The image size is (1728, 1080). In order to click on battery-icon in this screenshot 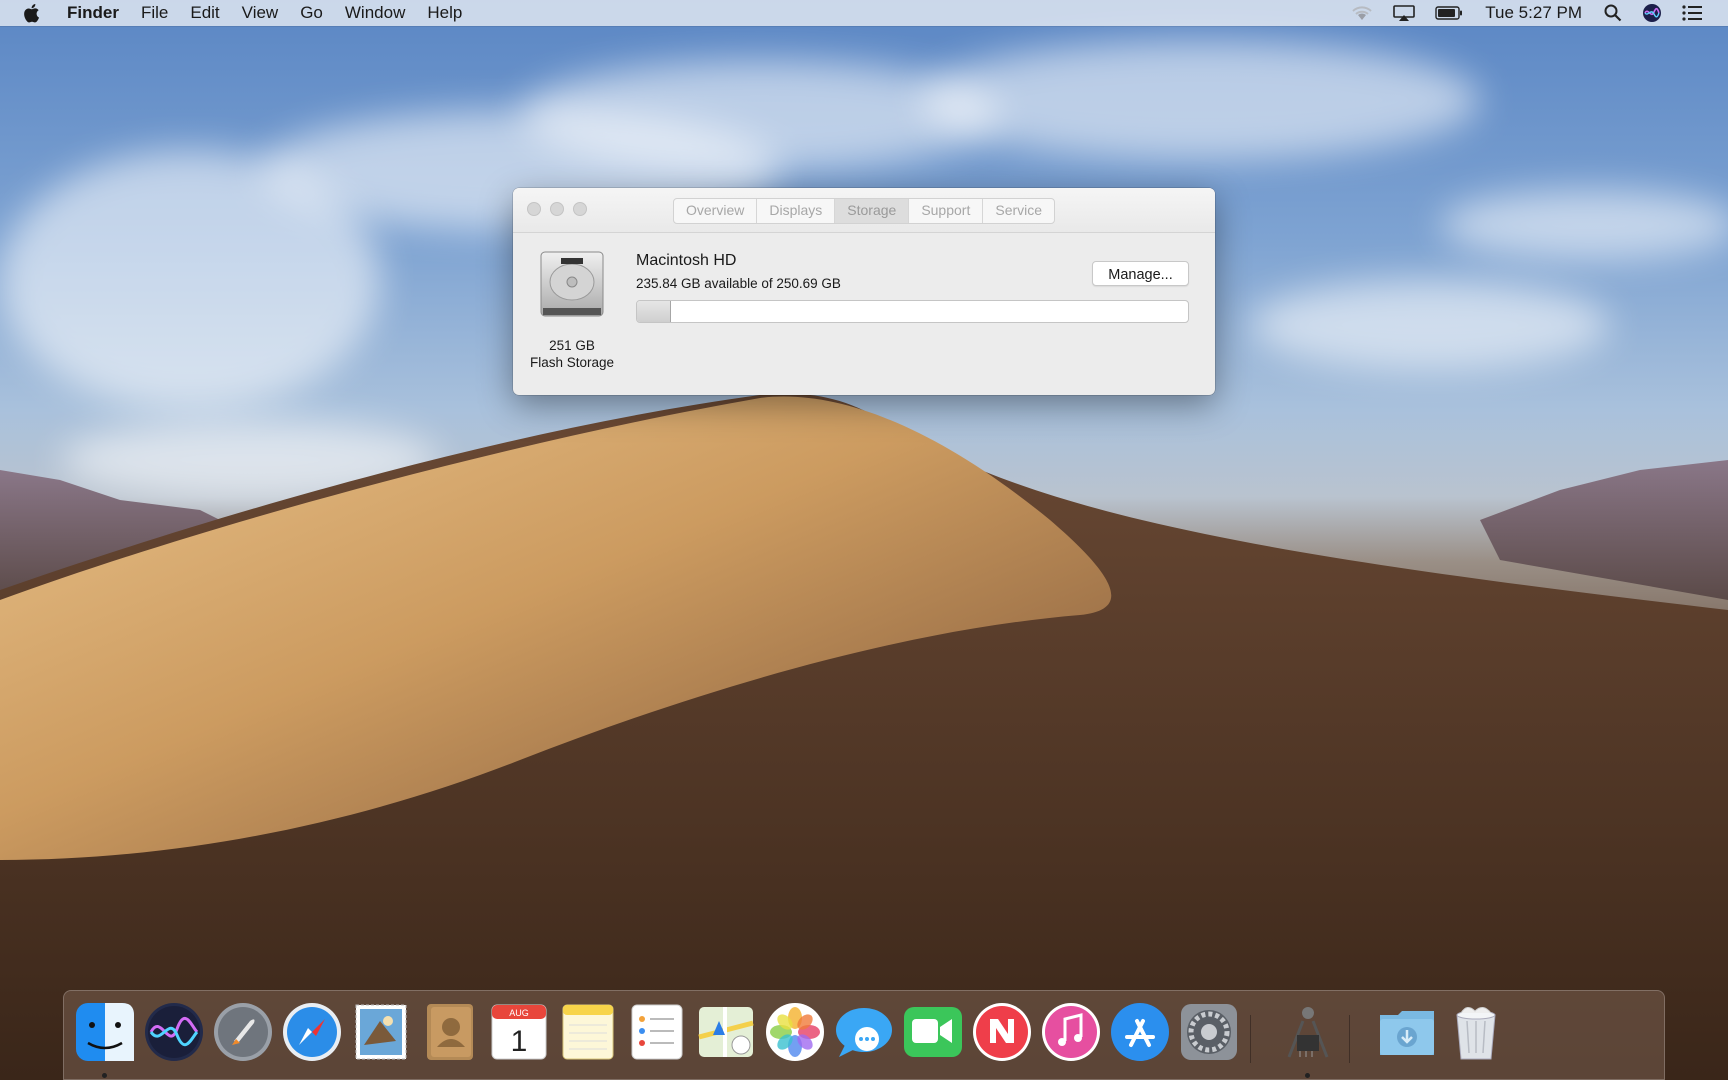, I will do `click(1449, 13)`.